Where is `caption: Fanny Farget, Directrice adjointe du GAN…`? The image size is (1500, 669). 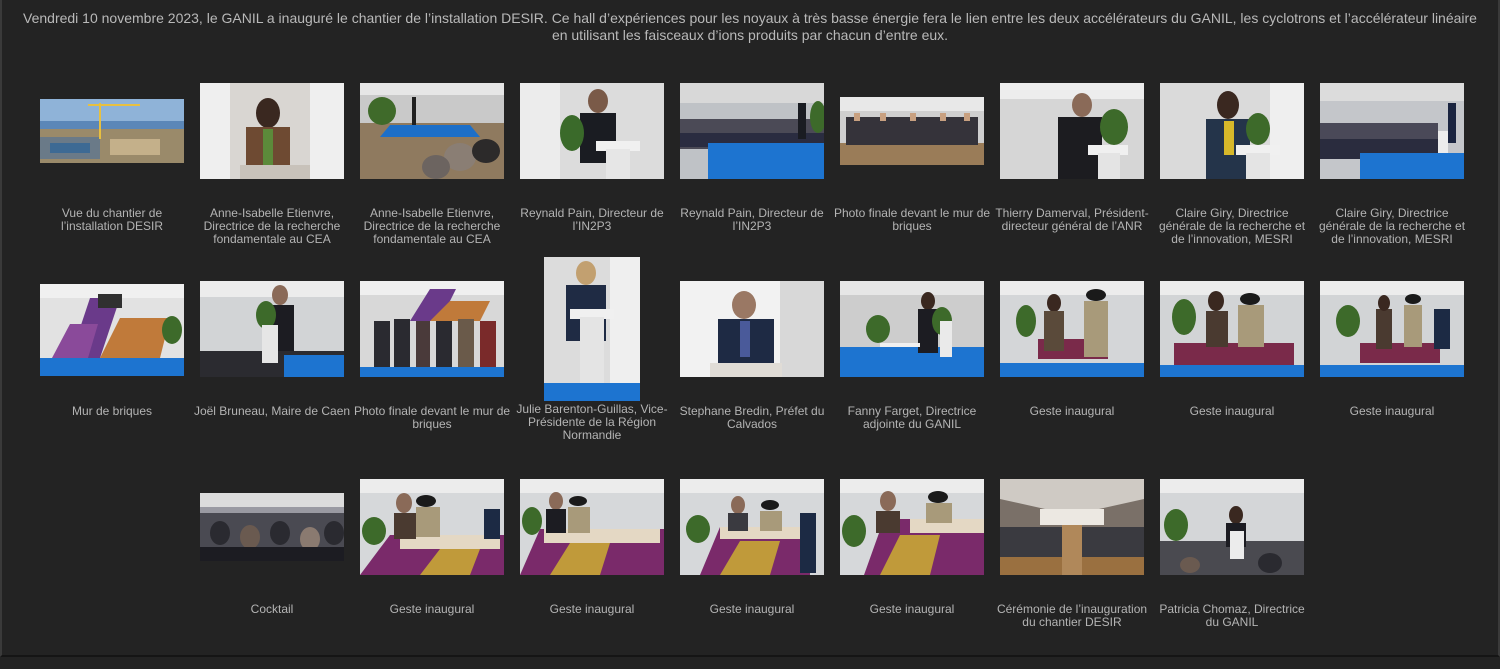
caption: Fanny Farget, Directrice adjointe du GAN… is located at coordinates (912, 417).